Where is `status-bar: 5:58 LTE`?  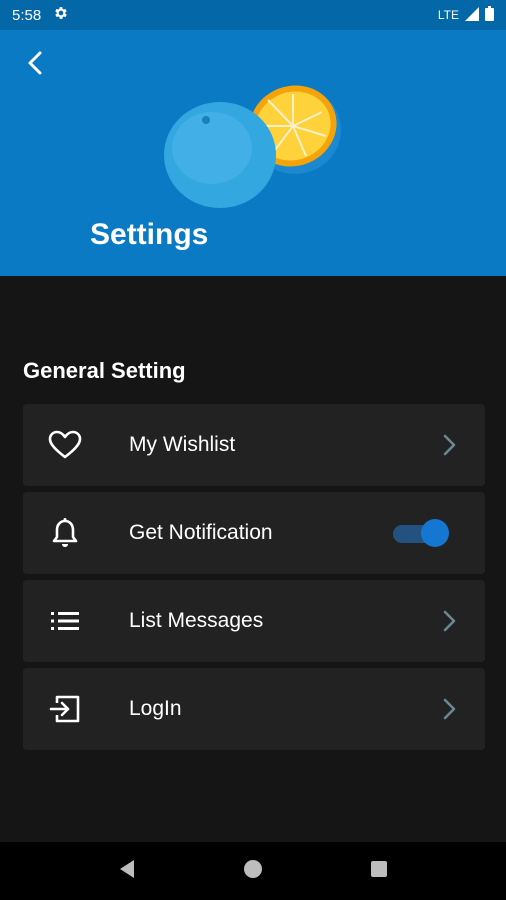 status-bar: 5:58 LTE is located at coordinates (253, 15).